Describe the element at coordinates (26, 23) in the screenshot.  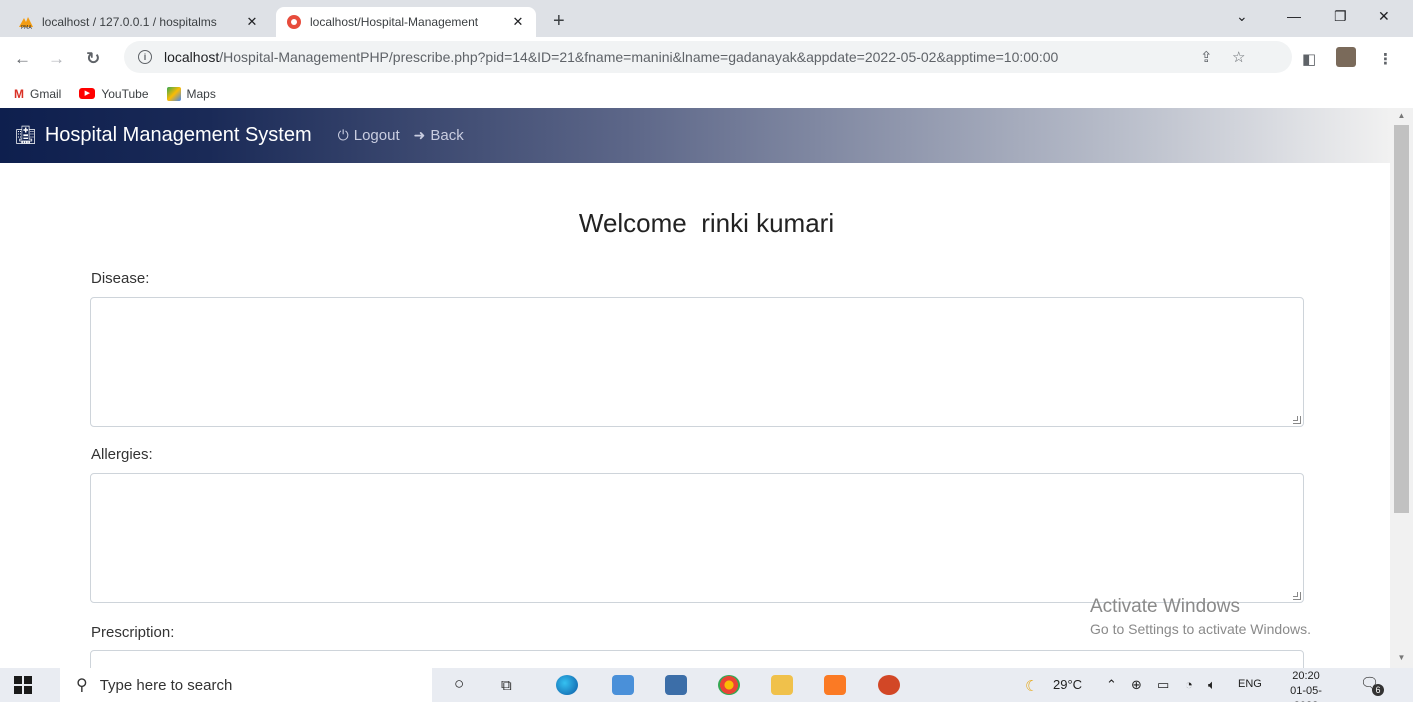
I see `phpmyadmin-icon: PMA` at that location.